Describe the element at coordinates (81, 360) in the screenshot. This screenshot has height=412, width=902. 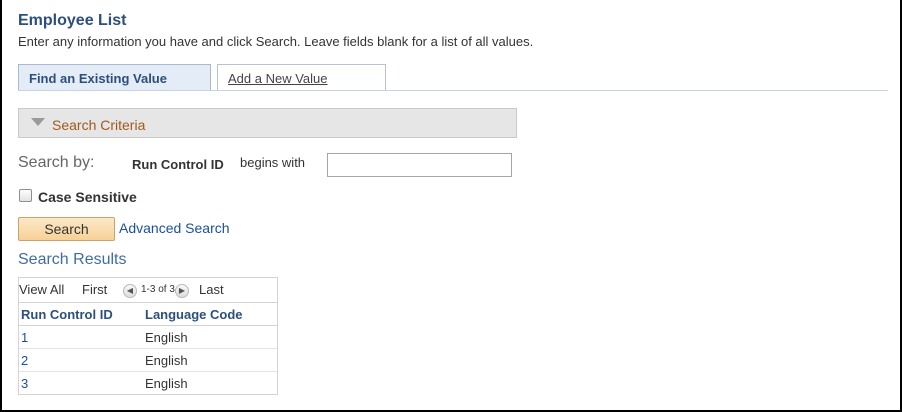
I see `run-control-id-cell: 2` at that location.